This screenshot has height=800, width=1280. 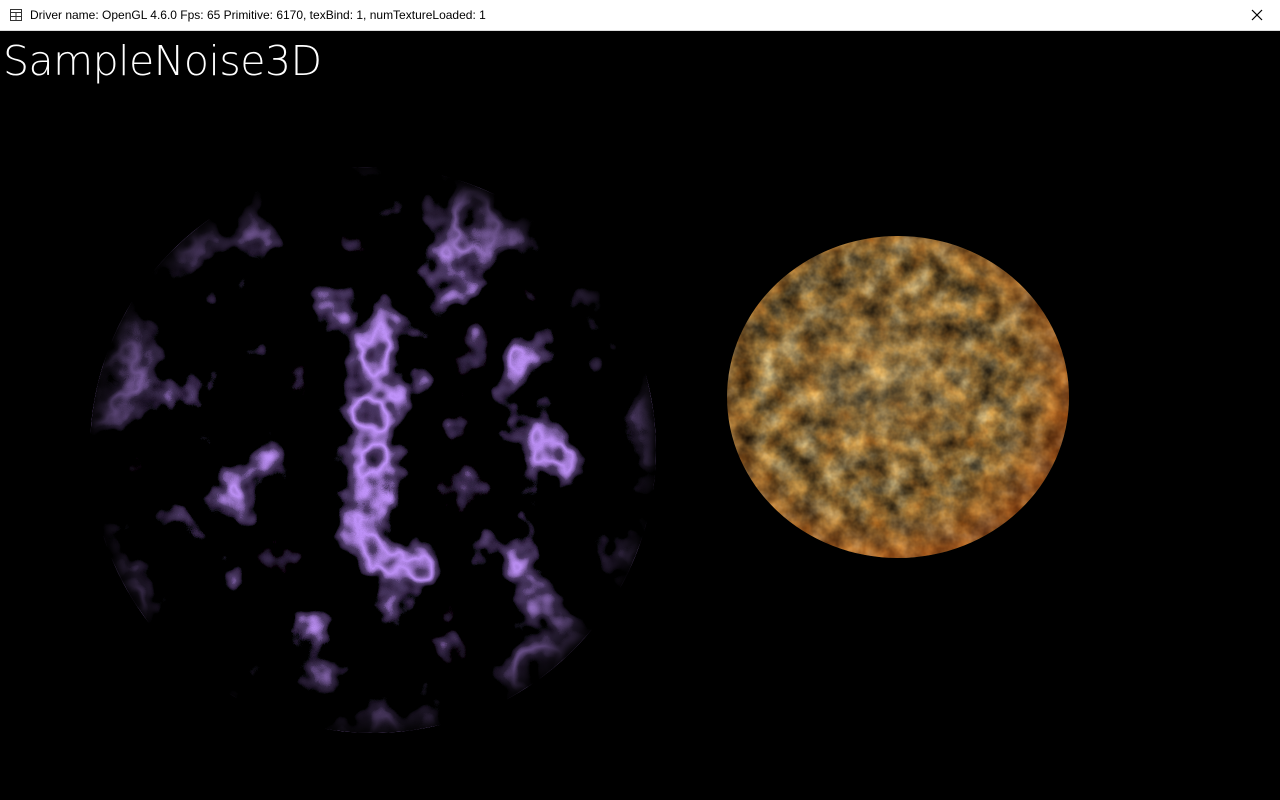 I want to click on sample-title: SampleNoise3D, so click(x=162, y=61).